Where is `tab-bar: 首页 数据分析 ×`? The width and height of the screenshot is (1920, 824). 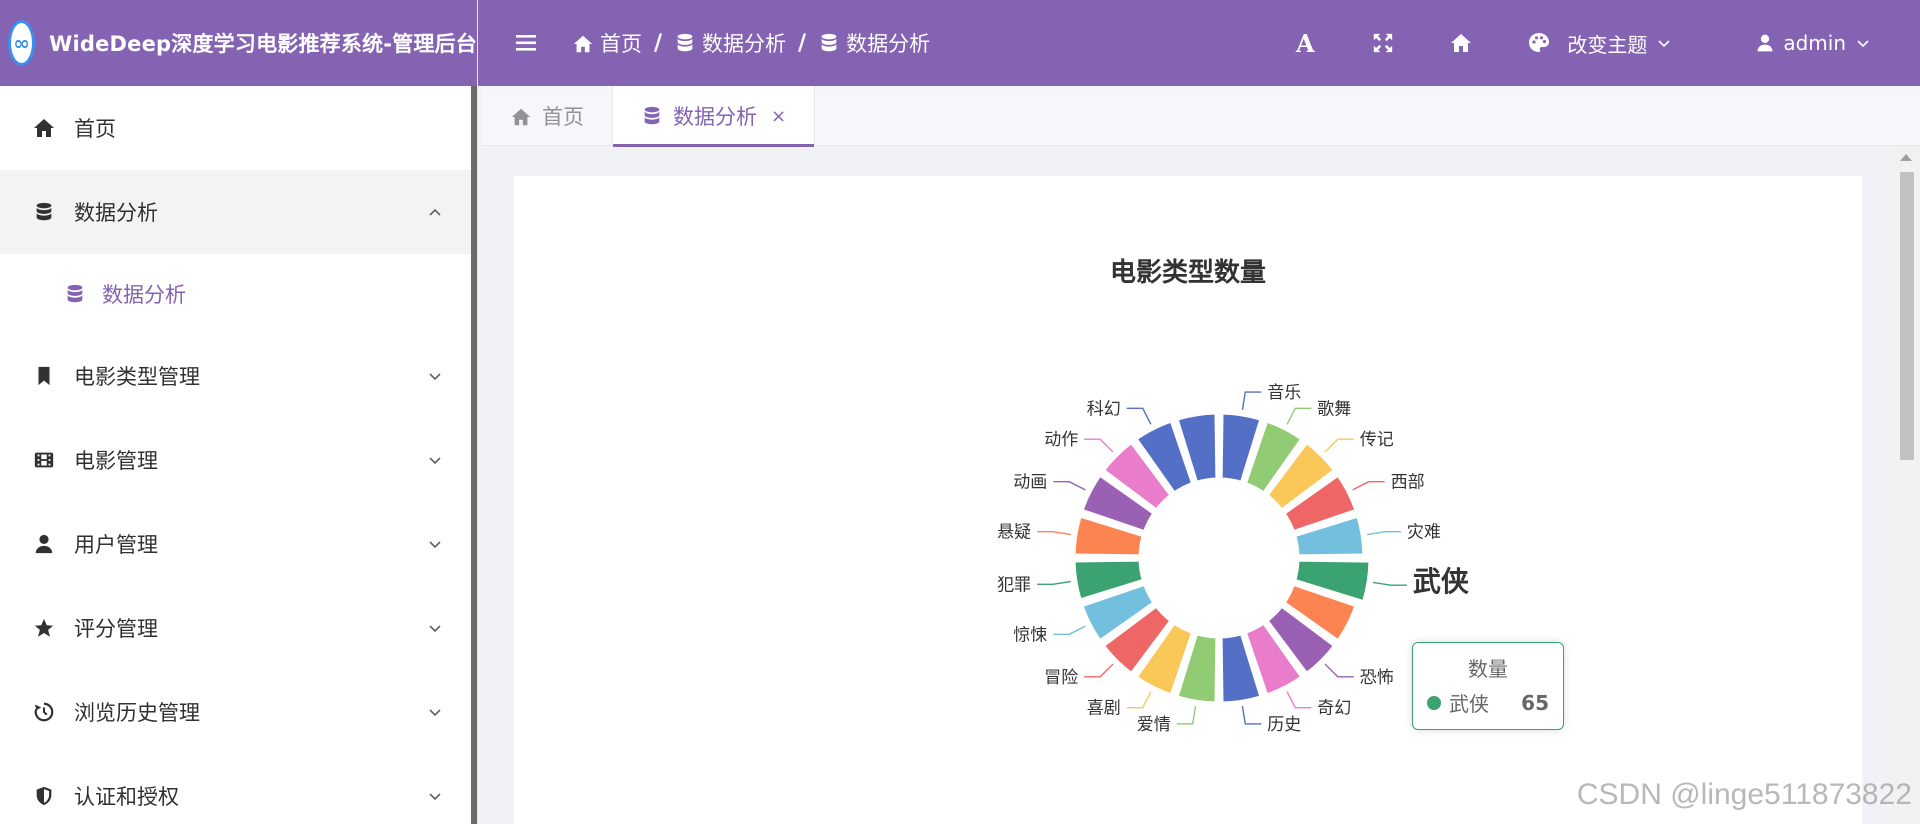
tab-bar: 首页 数据分析 × is located at coordinates (1201, 116).